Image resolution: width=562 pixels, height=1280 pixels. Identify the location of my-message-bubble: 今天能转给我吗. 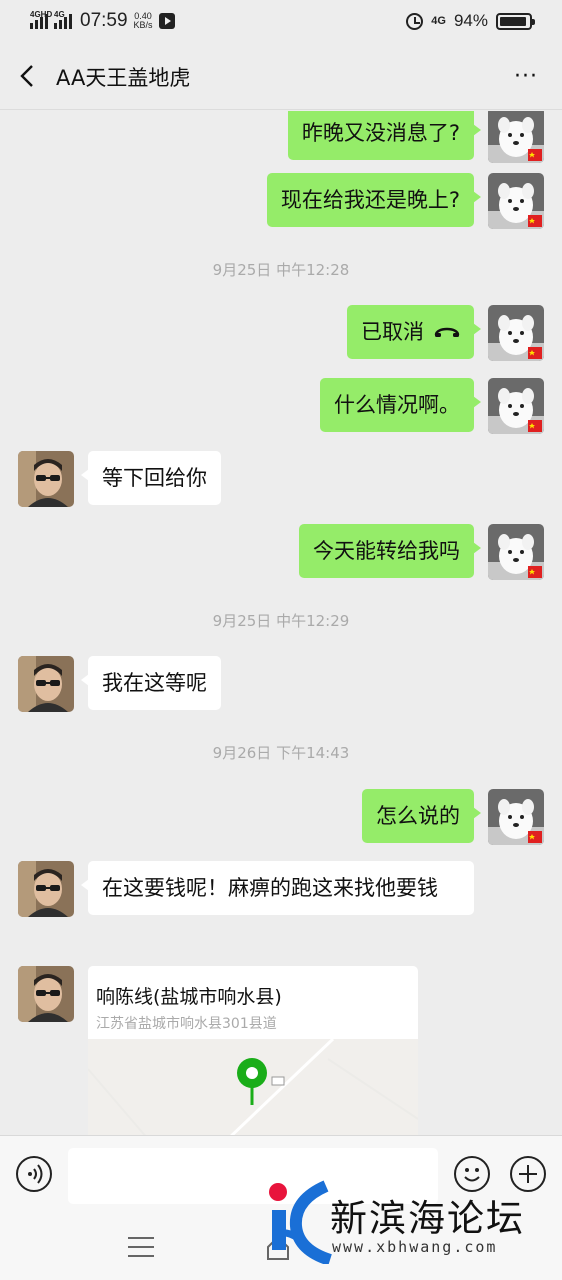
(390, 551).